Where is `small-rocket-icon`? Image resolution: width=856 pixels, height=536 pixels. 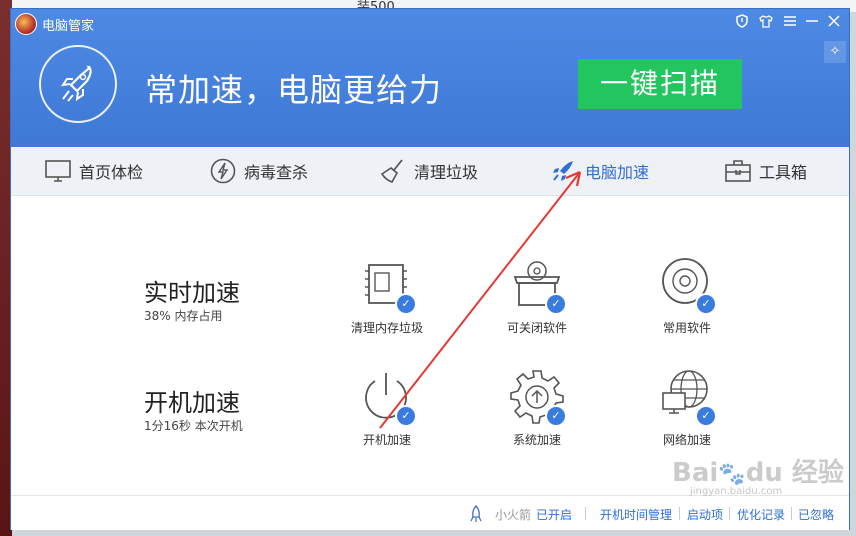
small-rocket-icon is located at coordinates (476, 513).